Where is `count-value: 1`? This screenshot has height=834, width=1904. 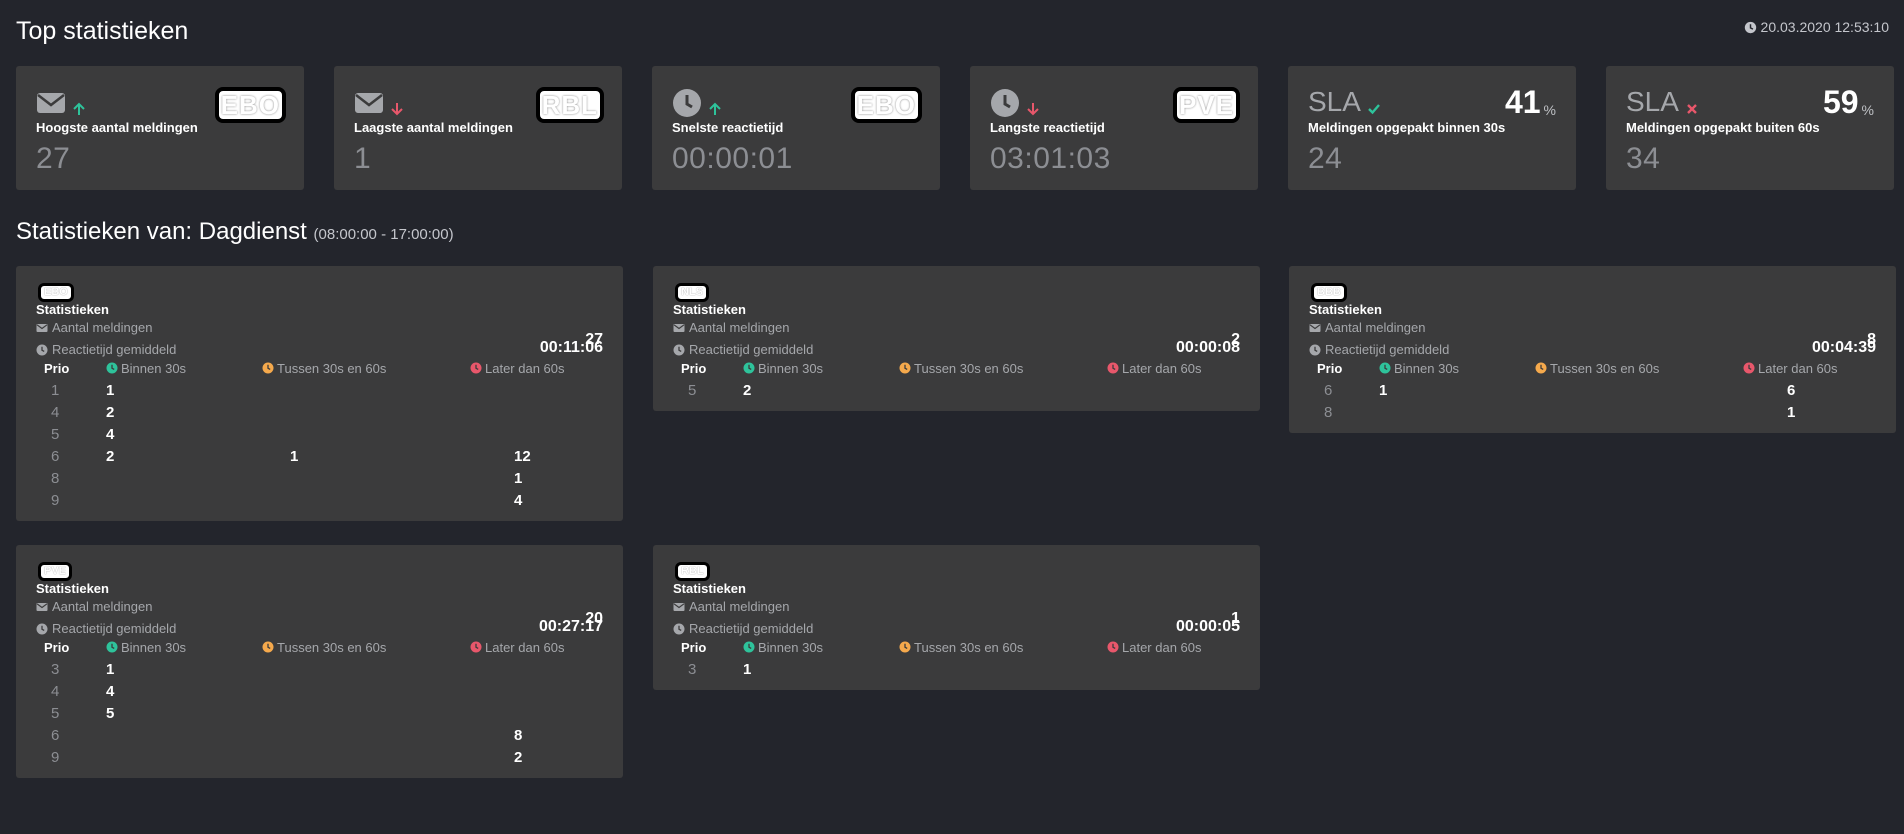 count-value: 1 is located at coordinates (1235, 618).